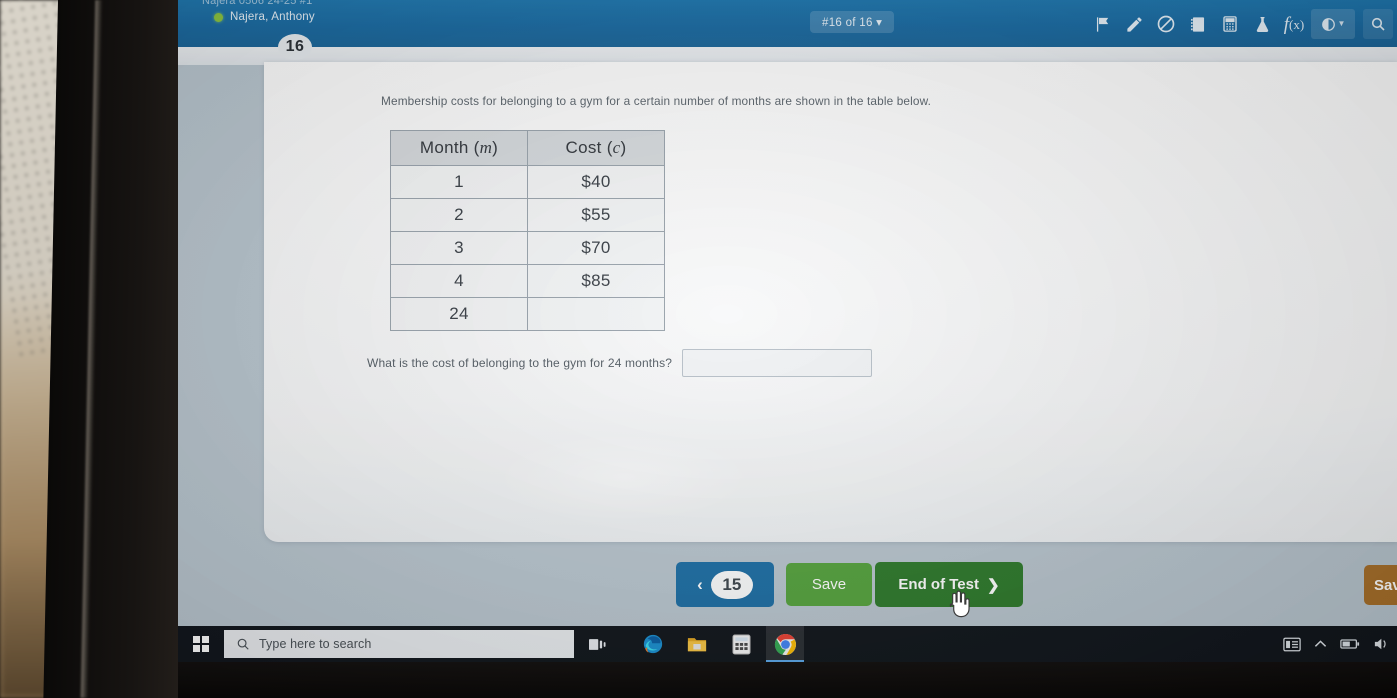 The width and height of the screenshot is (1397, 698). Describe the element at coordinates (218, 17) in the screenshot. I see `status-dot-icon` at that location.